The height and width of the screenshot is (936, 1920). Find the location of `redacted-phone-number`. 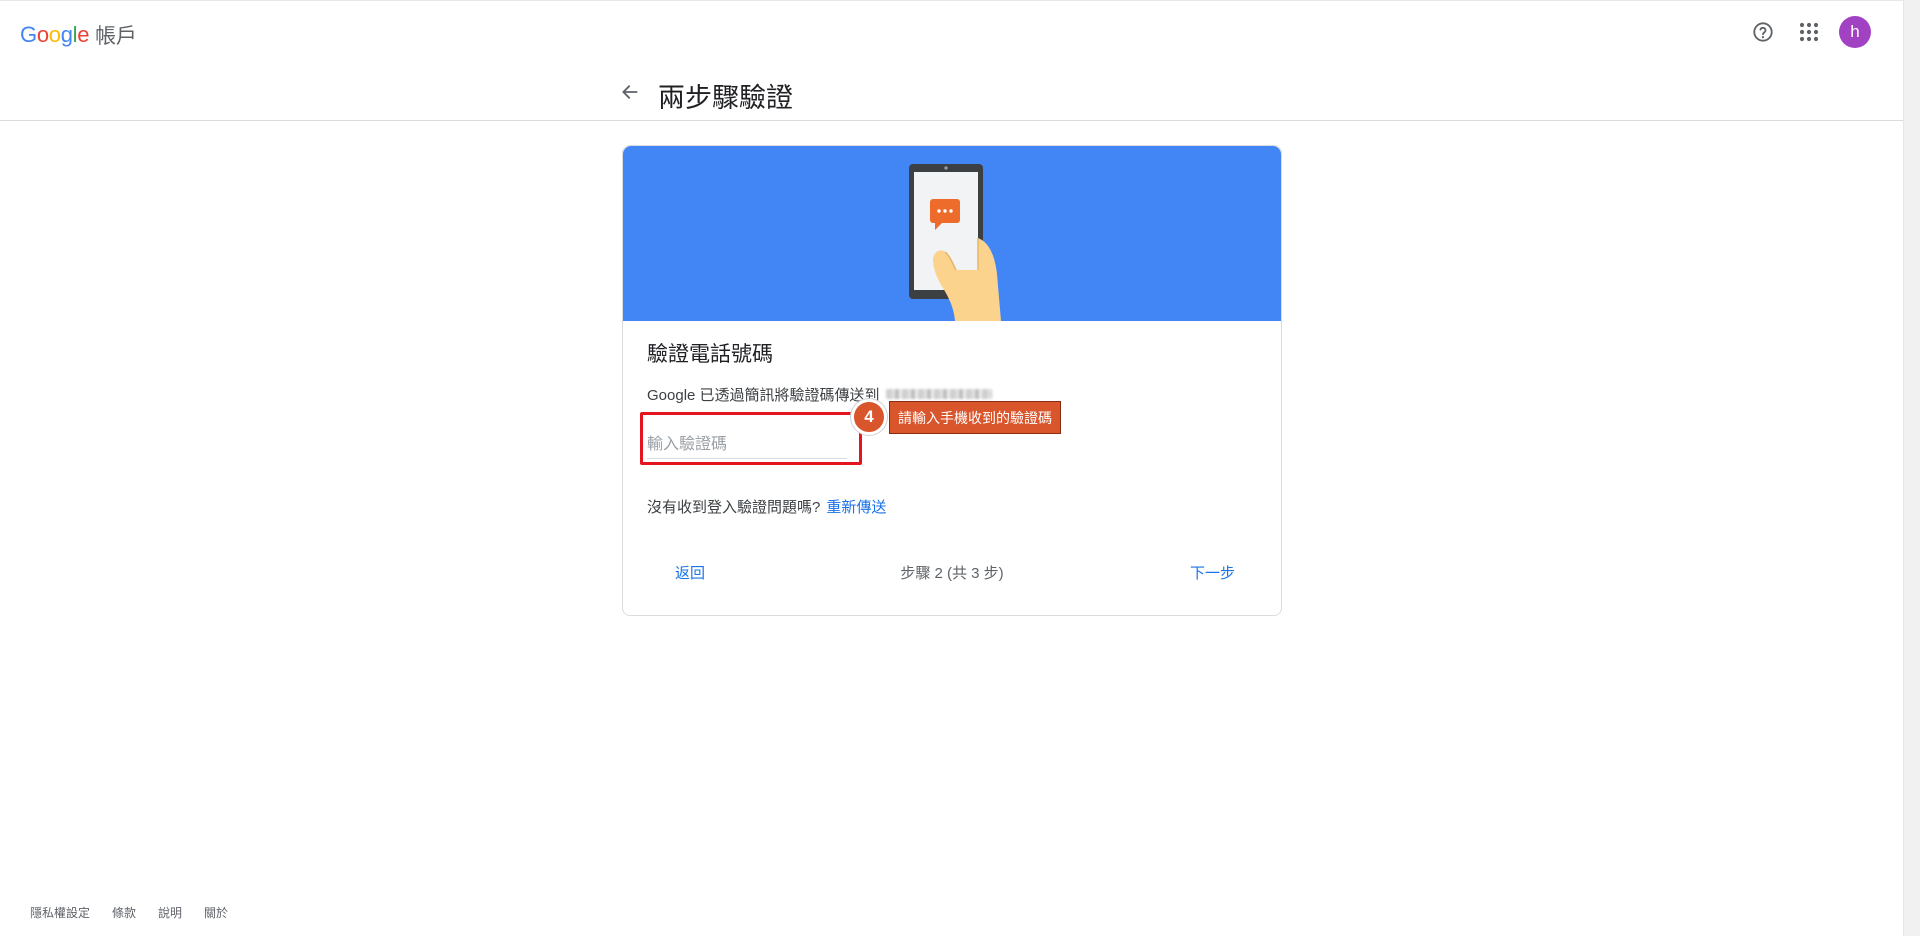

redacted-phone-number is located at coordinates (938, 394).